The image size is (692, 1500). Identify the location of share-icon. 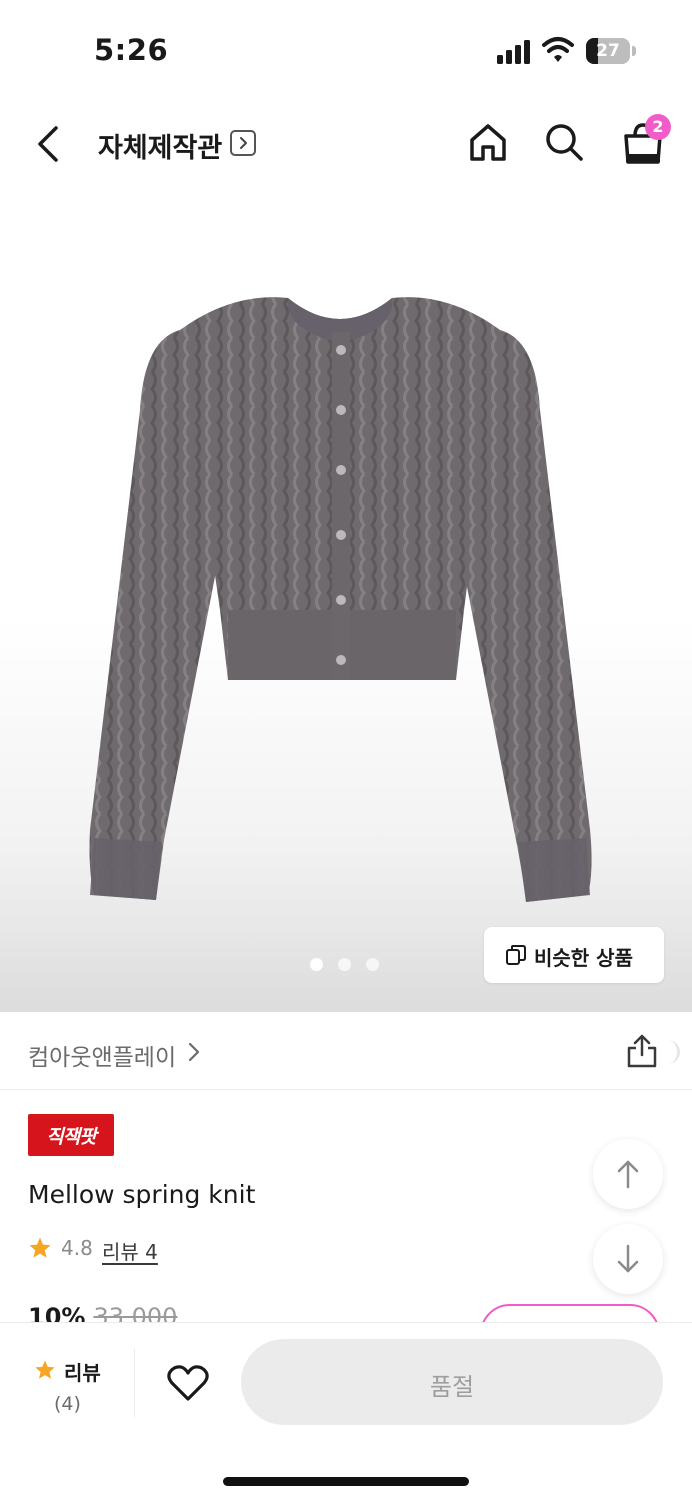
(642, 1051).